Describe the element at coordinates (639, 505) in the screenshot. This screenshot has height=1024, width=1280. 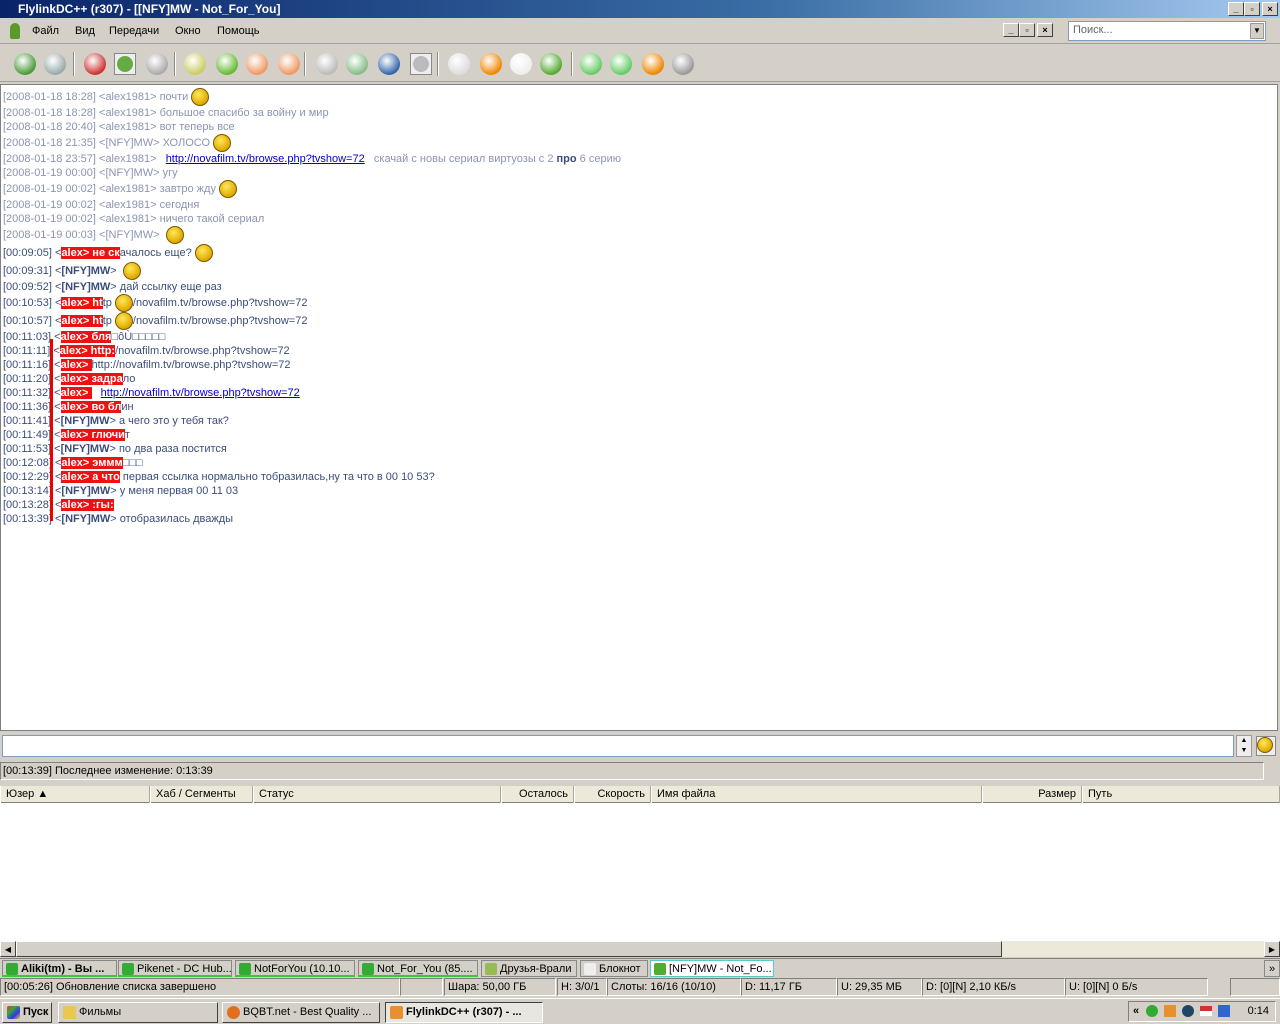
I see `chat-line: [00:13:28] <alex> :гы:` at that location.